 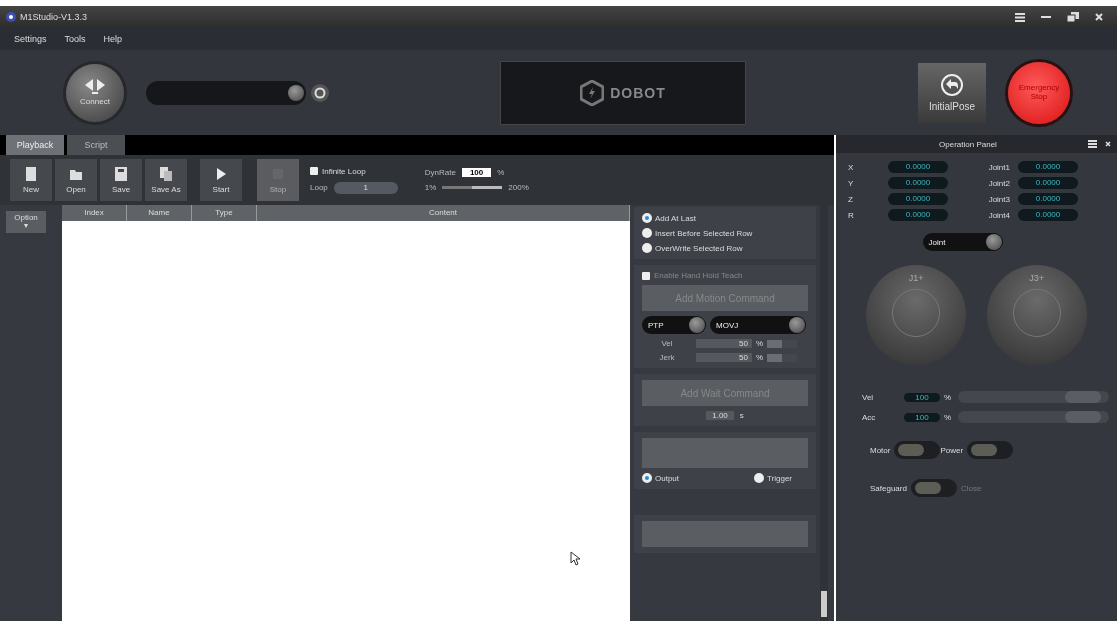 What do you see at coordinates (443, 213) in the screenshot?
I see `column-header: Content` at bounding box center [443, 213].